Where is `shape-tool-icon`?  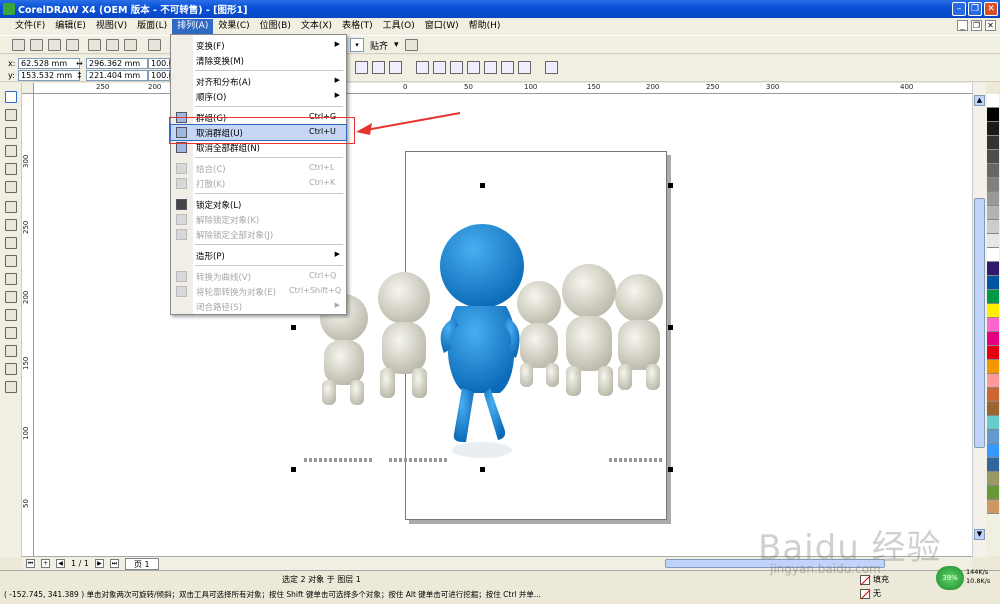 shape-tool-icon is located at coordinates (11, 115).